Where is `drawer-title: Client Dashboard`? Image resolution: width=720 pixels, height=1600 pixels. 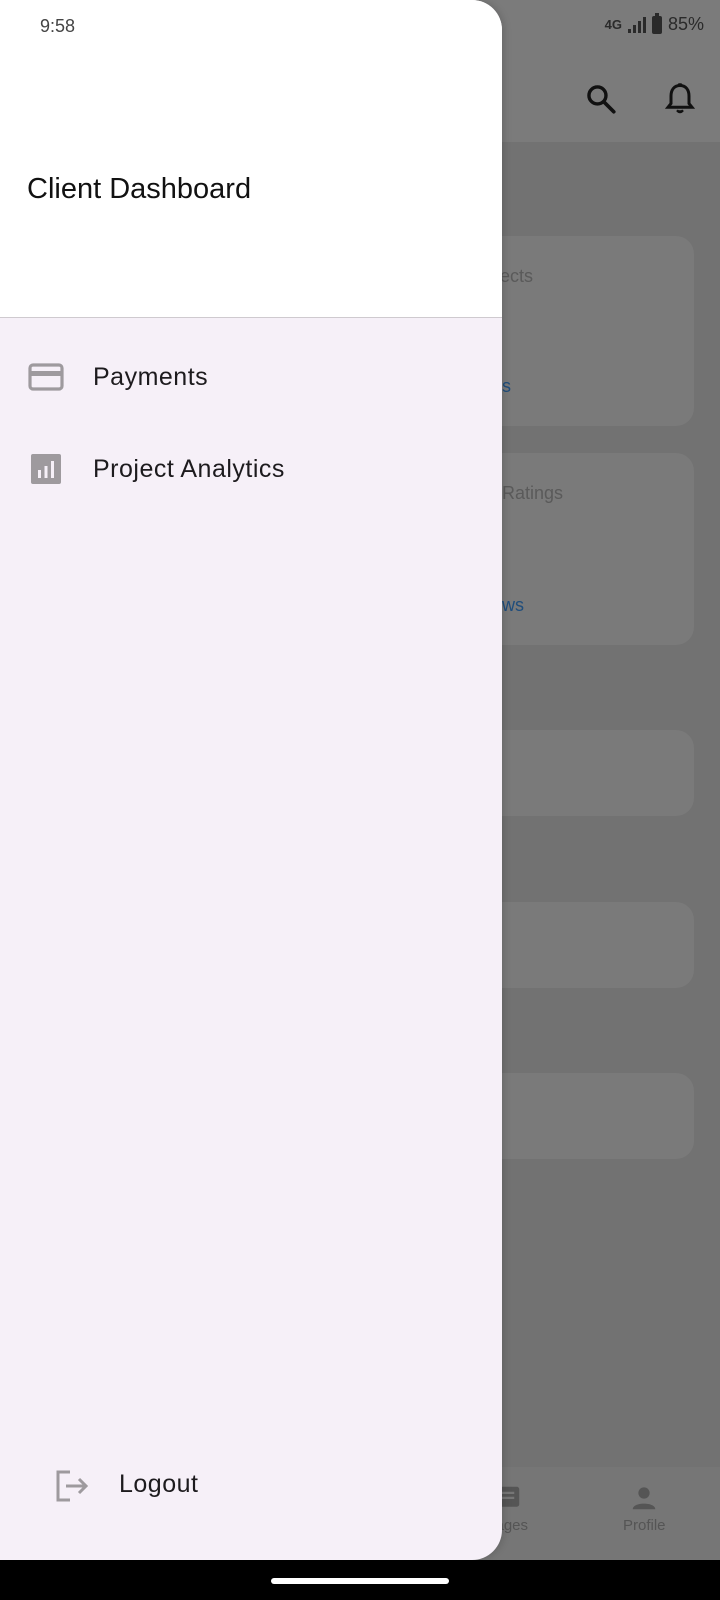 drawer-title: Client Dashboard is located at coordinates (139, 189).